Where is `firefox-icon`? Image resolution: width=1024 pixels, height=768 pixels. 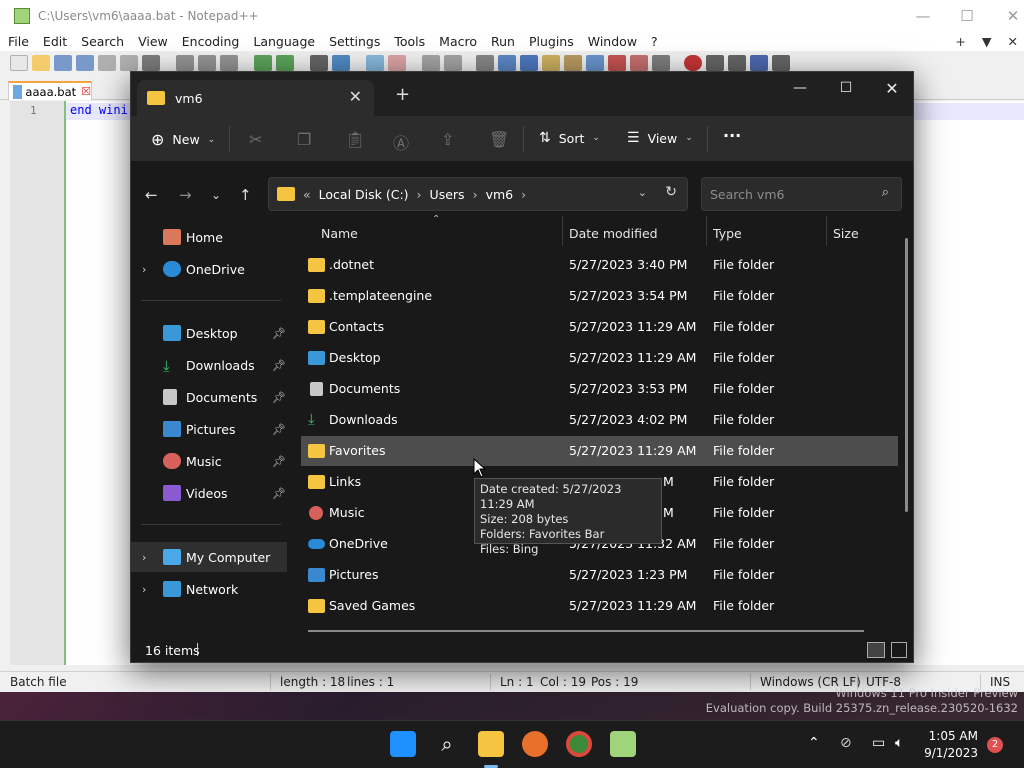 firefox-icon is located at coordinates (535, 744).